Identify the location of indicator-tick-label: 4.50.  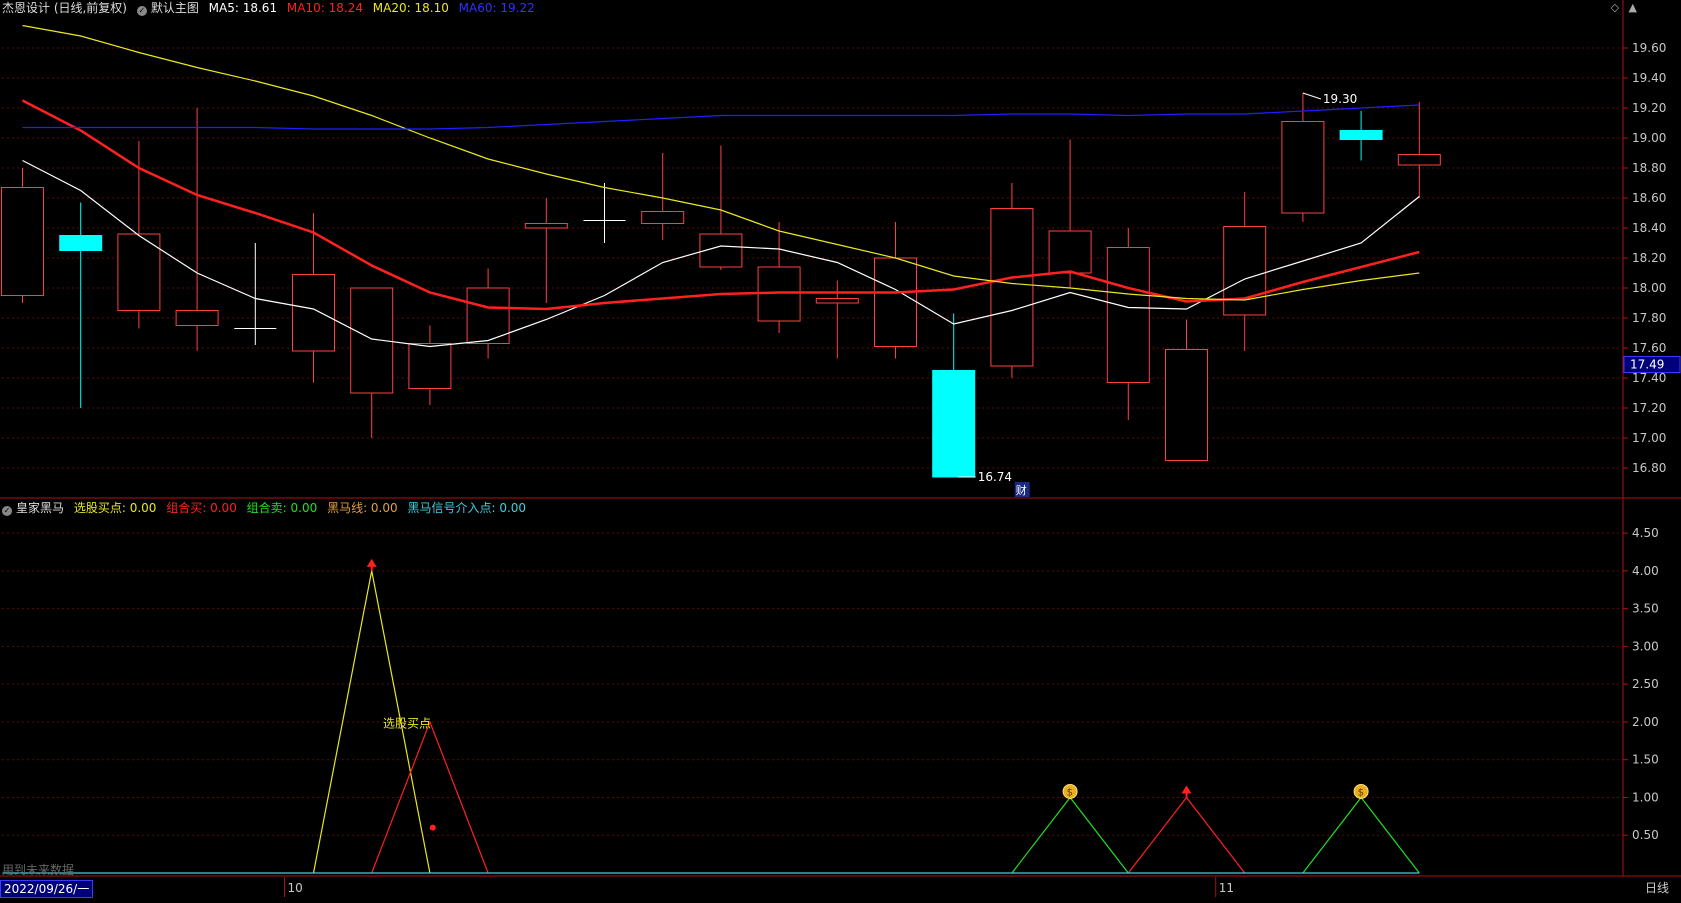
(1645, 533).